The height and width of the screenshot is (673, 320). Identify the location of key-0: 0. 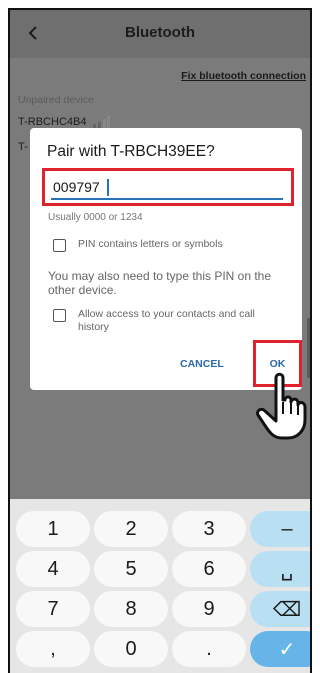
(131, 649).